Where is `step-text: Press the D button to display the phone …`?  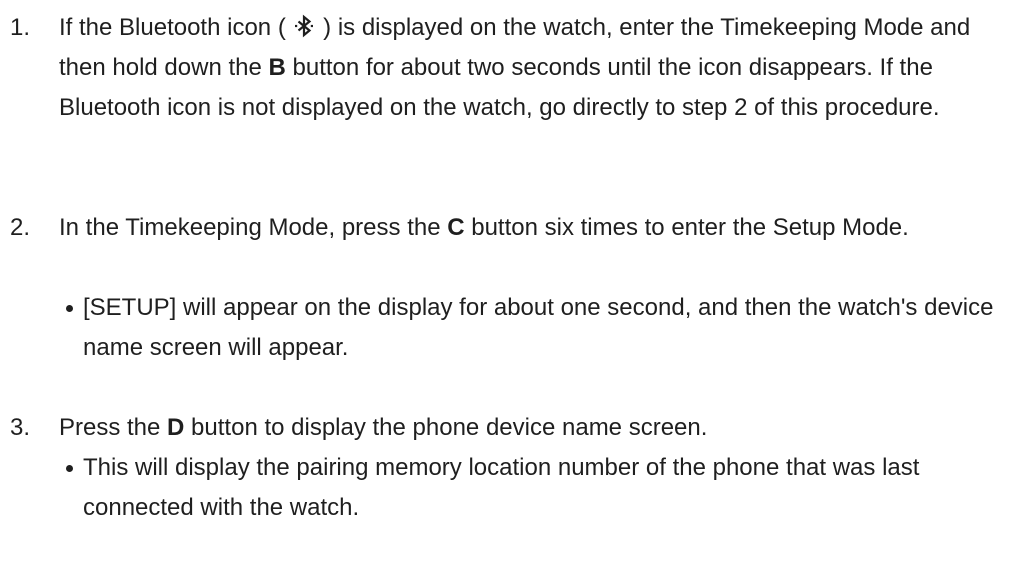
step-text: Press the D button to display the phone … is located at coordinates (540, 428).